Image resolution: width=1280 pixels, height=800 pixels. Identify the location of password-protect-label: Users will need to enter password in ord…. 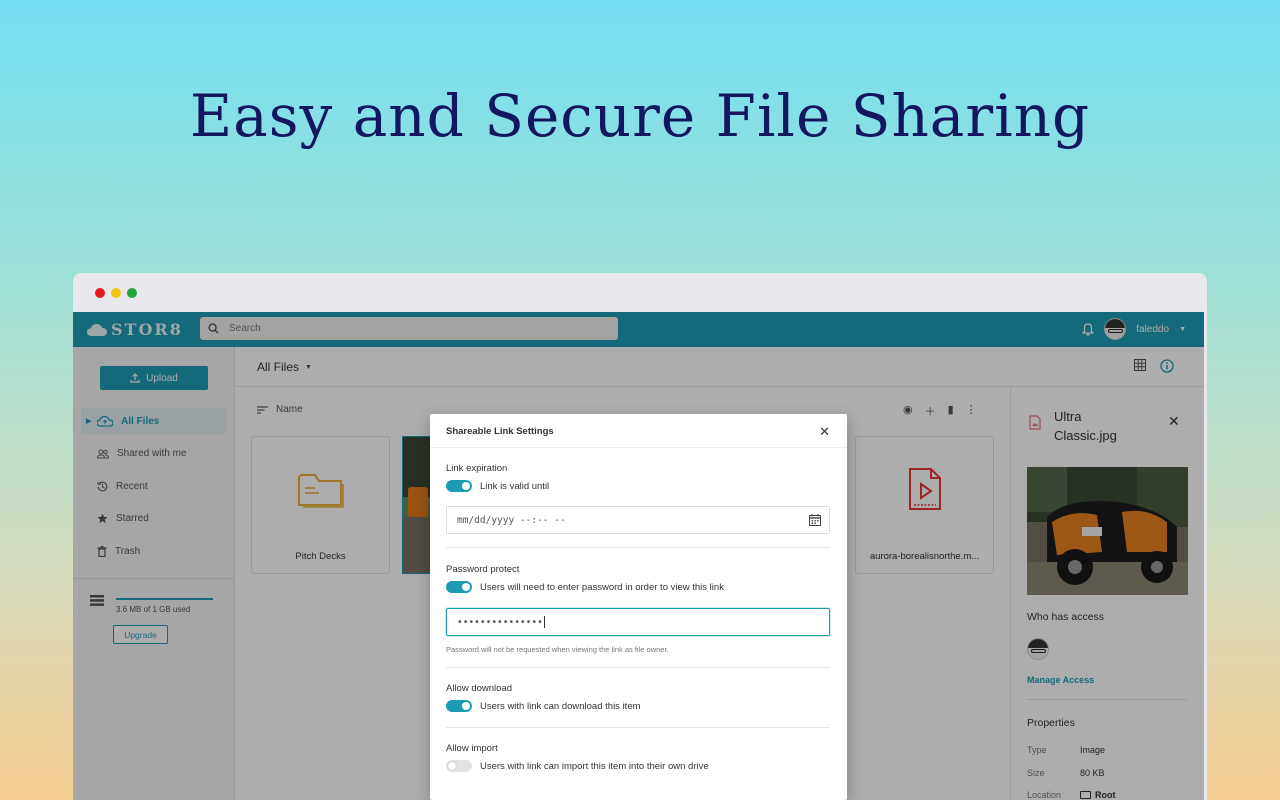
(602, 587).